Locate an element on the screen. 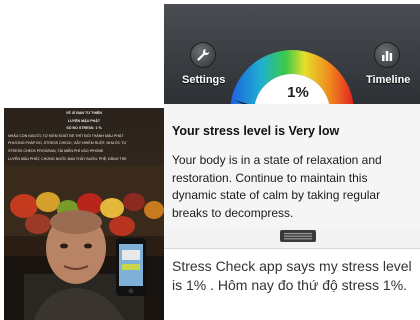 The height and width of the screenshot is (320, 420). settings-label: Settings is located at coordinates (204, 80).